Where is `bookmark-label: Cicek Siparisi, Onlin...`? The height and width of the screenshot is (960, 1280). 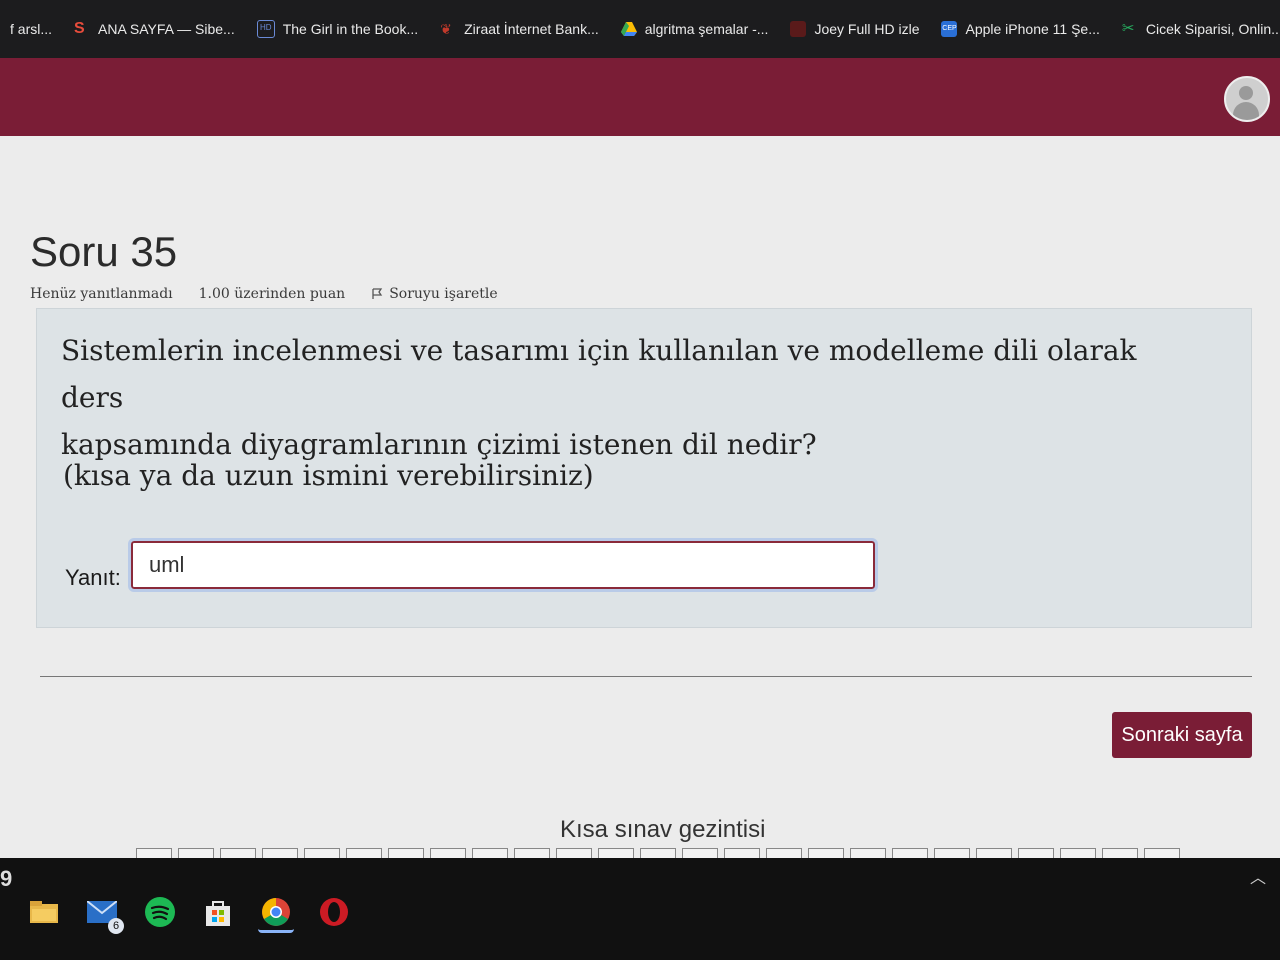
bookmark-label: Cicek Siparisi, Onlin... is located at coordinates (1212, 29).